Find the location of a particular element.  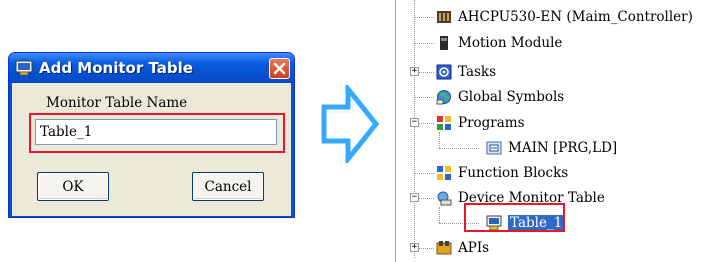

tree-item-label: Tasks is located at coordinates (477, 72).